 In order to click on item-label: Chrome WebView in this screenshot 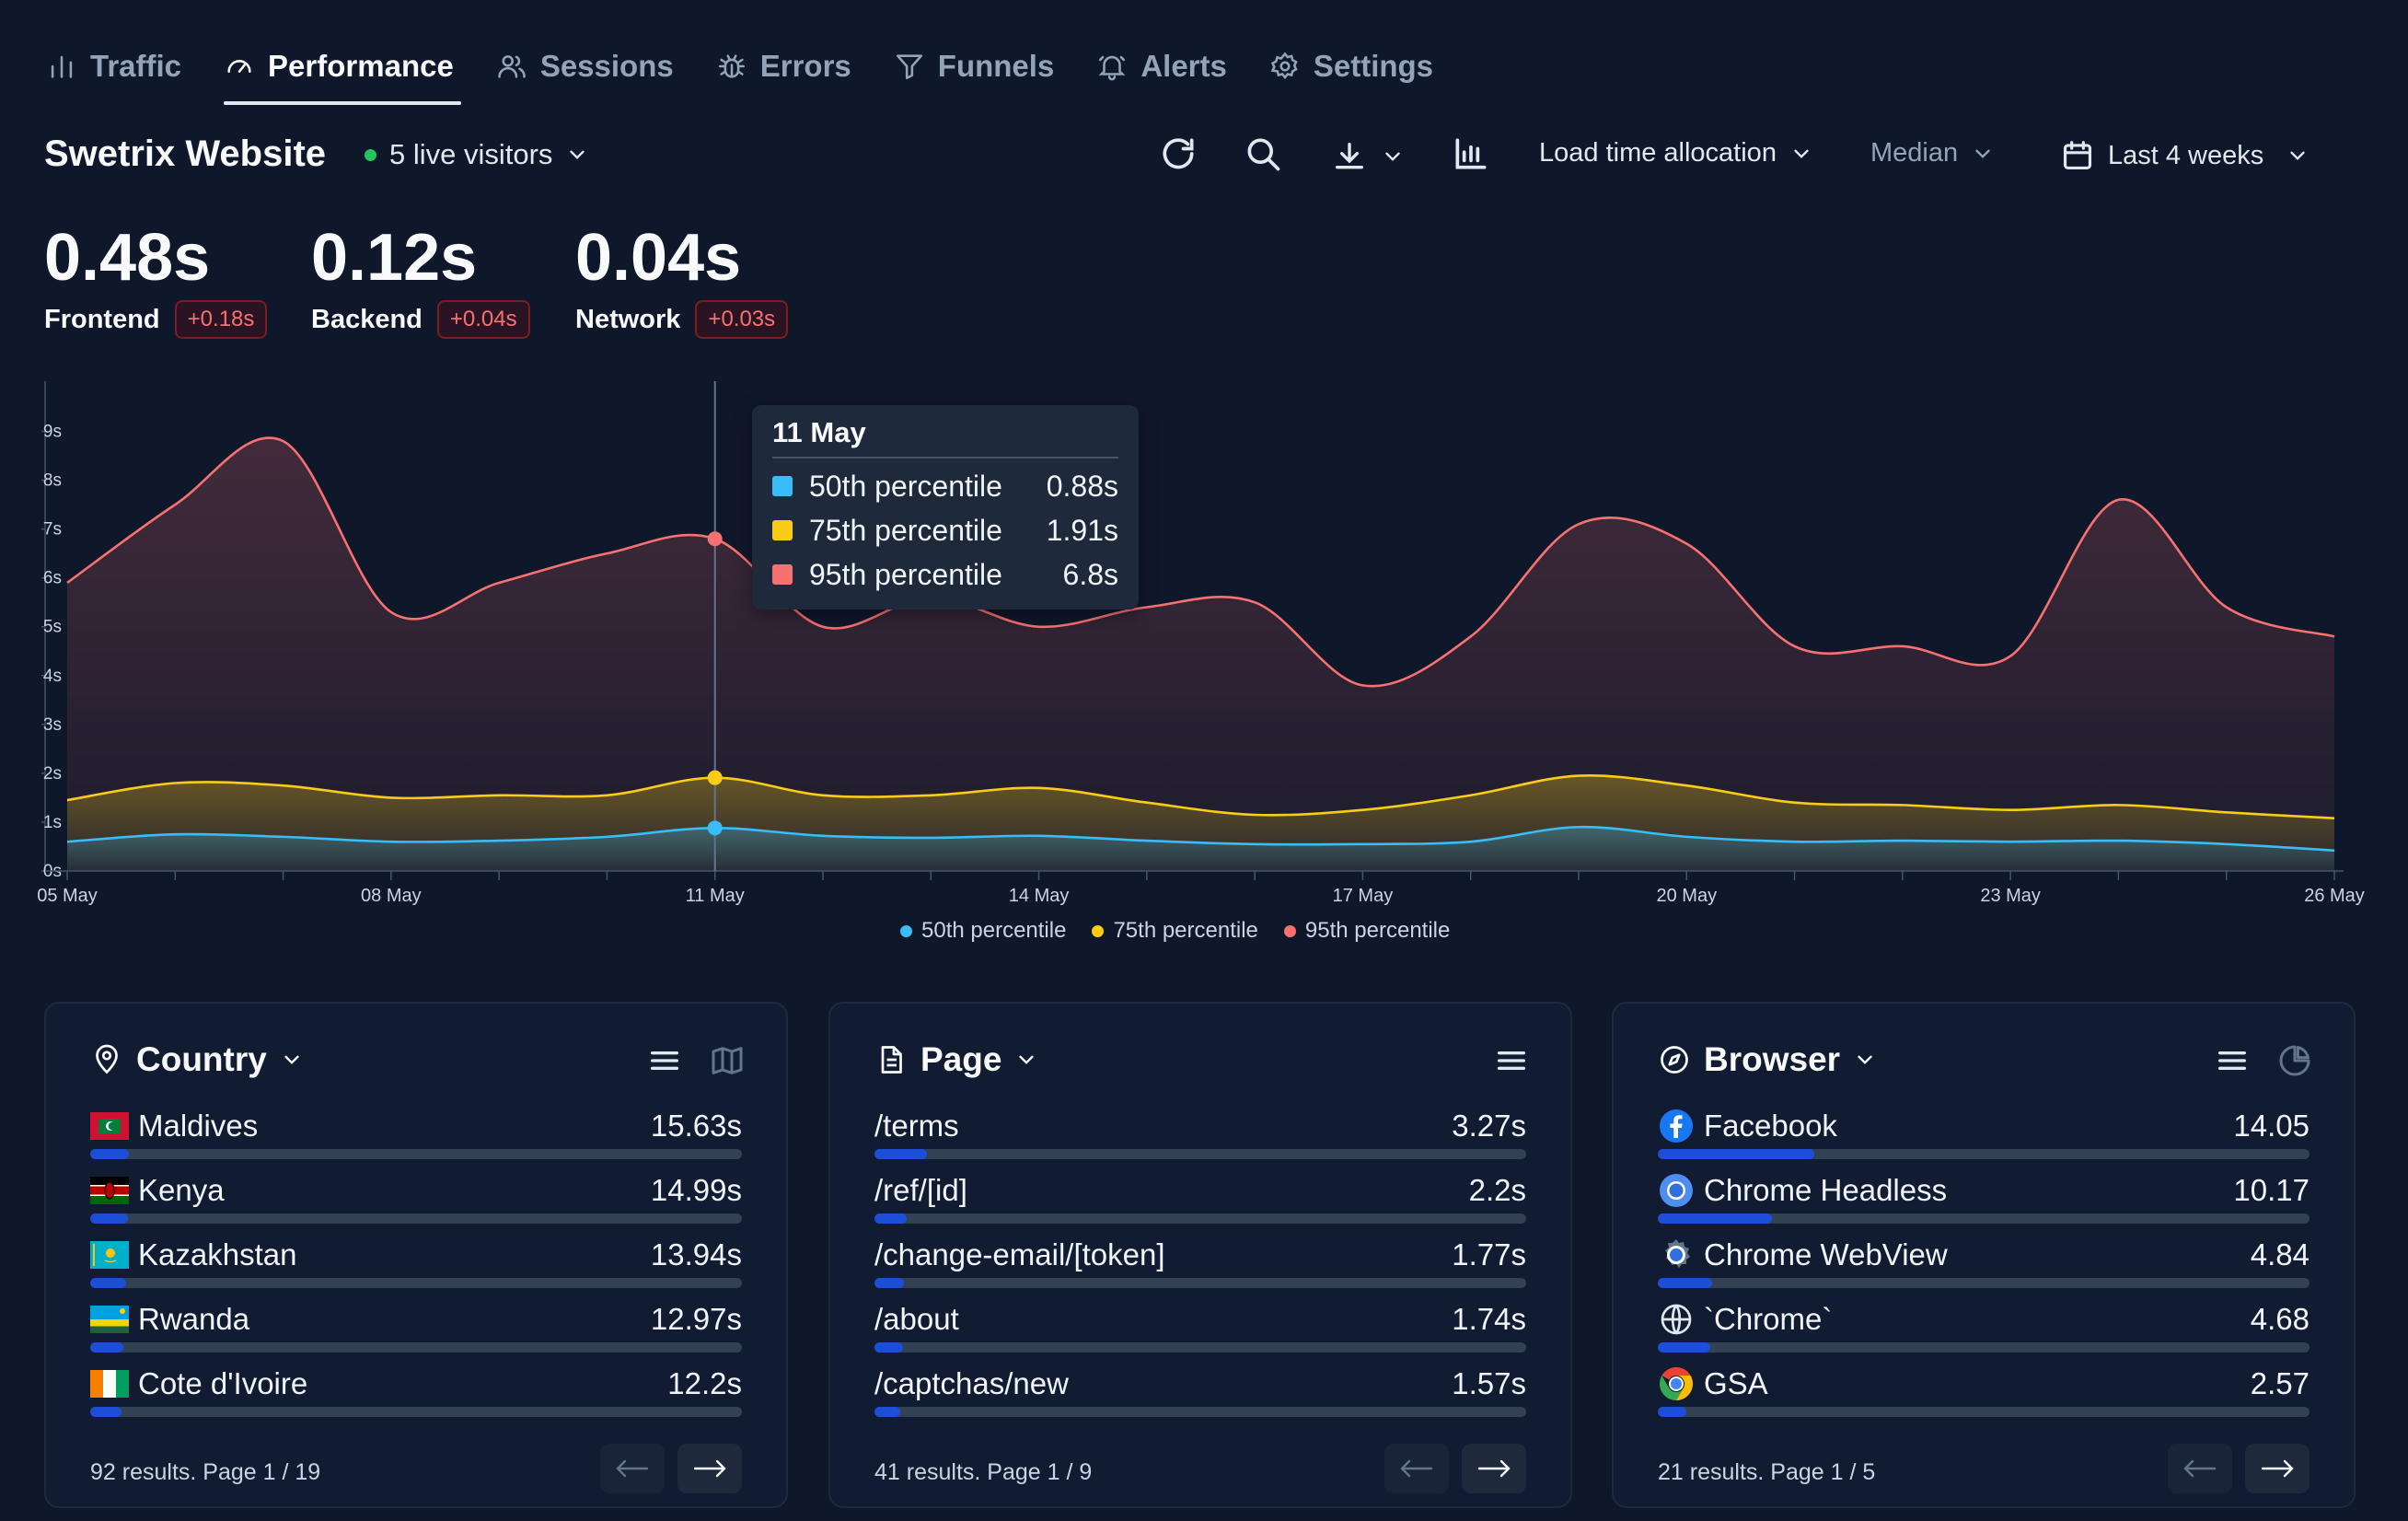, I will do `click(1826, 1254)`.